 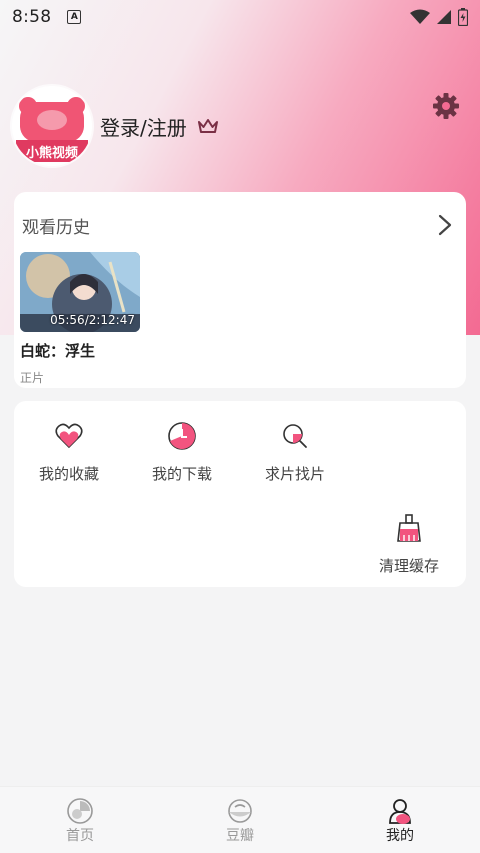 What do you see at coordinates (68, 474) in the screenshot?
I see `favorites-label: 我的收藏` at bounding box center [68, 474].